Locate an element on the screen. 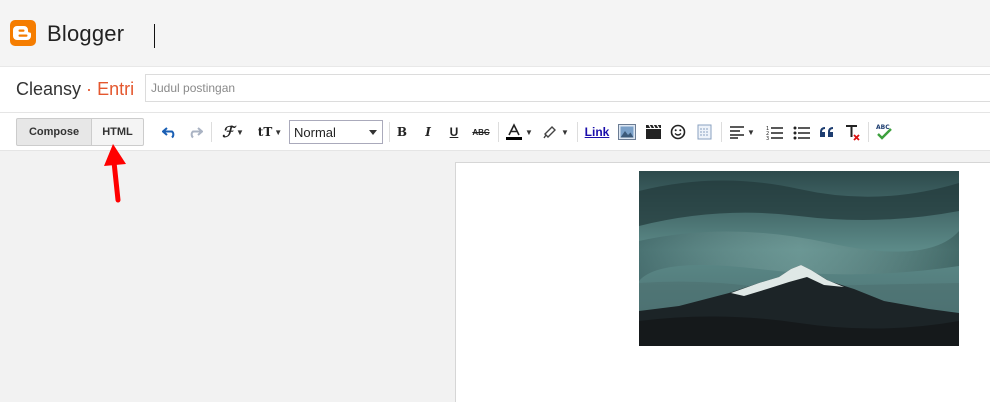 This screenshot has height=402, width=990. svg-text: 3 is located at coordinates (767, 138).